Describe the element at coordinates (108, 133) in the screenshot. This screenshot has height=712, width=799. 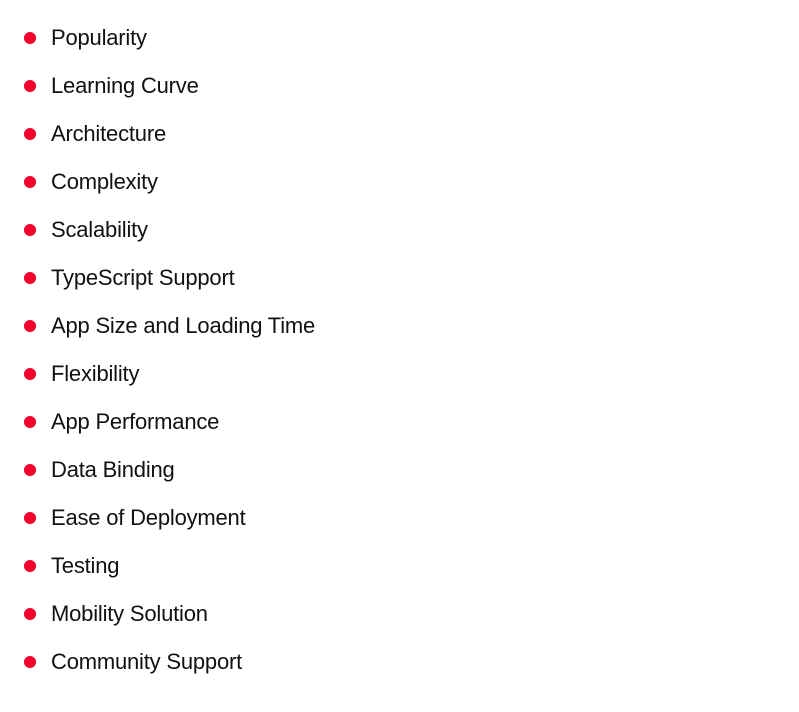
I see `list-item-label: Architecture` at that location.